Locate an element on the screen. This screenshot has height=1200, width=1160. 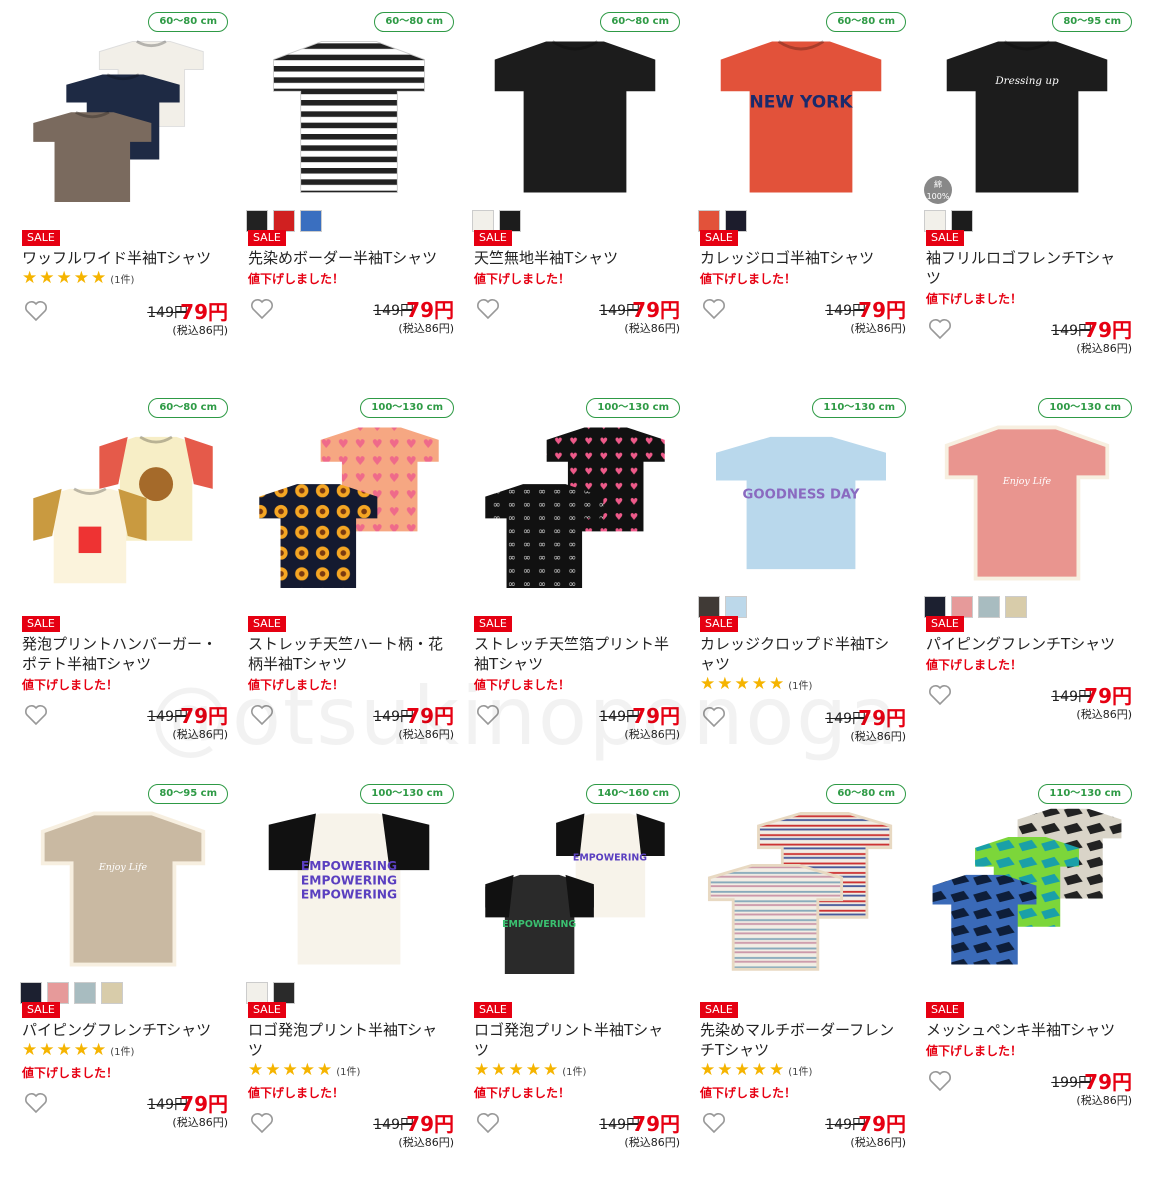
size-badge: 60〜80 cm is located at coordinates (640, 22).